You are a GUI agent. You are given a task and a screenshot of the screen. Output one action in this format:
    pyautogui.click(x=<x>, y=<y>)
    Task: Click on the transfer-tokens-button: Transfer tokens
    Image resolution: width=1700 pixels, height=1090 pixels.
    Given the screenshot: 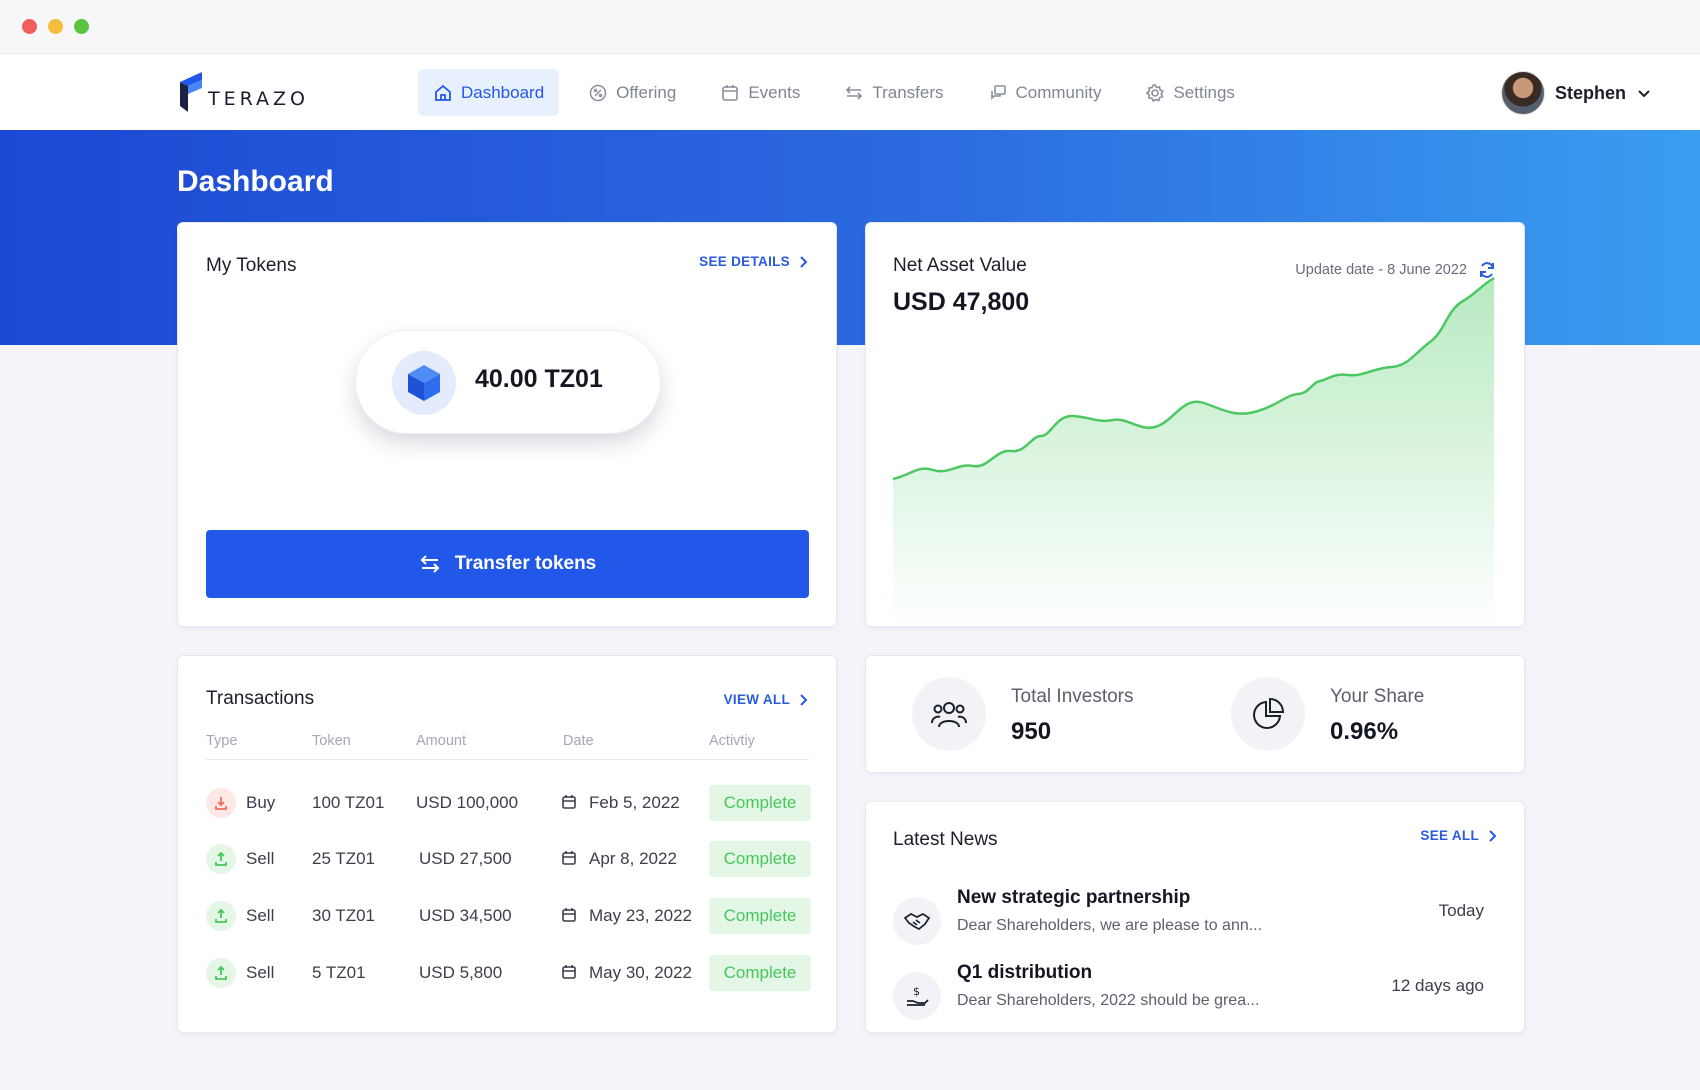 What is the action you would take?
    pyautogui.click(x=507, y=564)
    